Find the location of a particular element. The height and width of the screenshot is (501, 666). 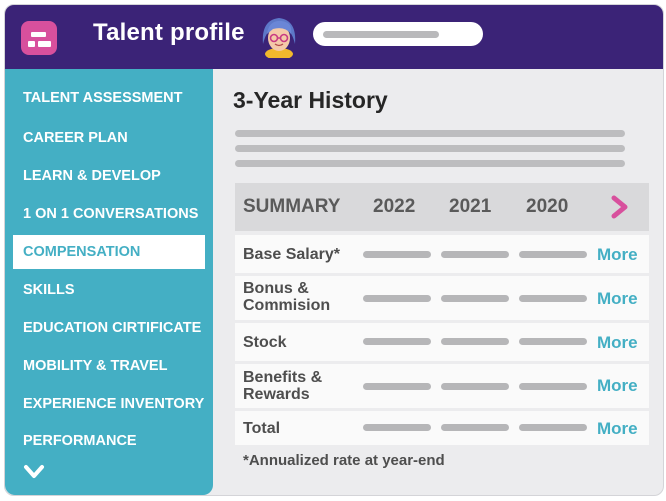

search-placeholder is located at coordinates (381, 34).